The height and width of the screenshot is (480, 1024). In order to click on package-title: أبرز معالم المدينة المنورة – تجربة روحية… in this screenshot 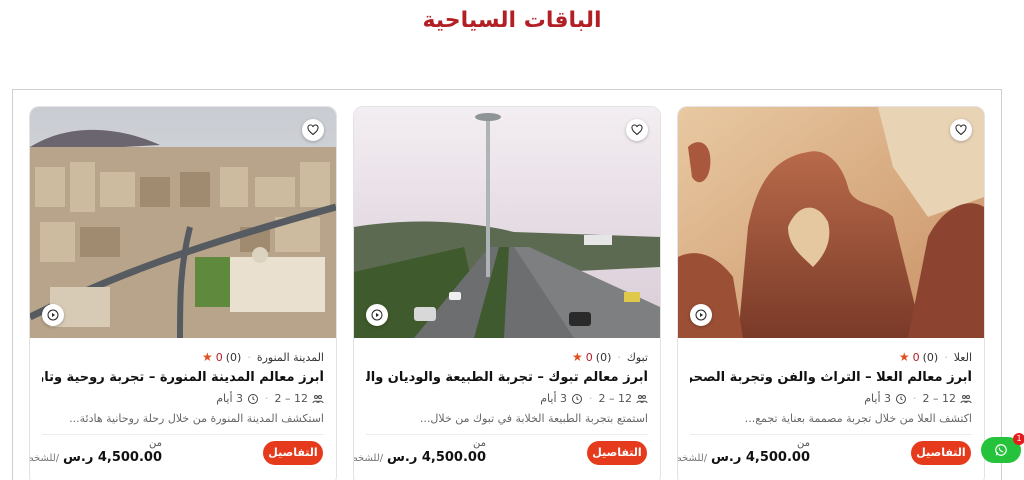, I will do `click(183, 377)`.